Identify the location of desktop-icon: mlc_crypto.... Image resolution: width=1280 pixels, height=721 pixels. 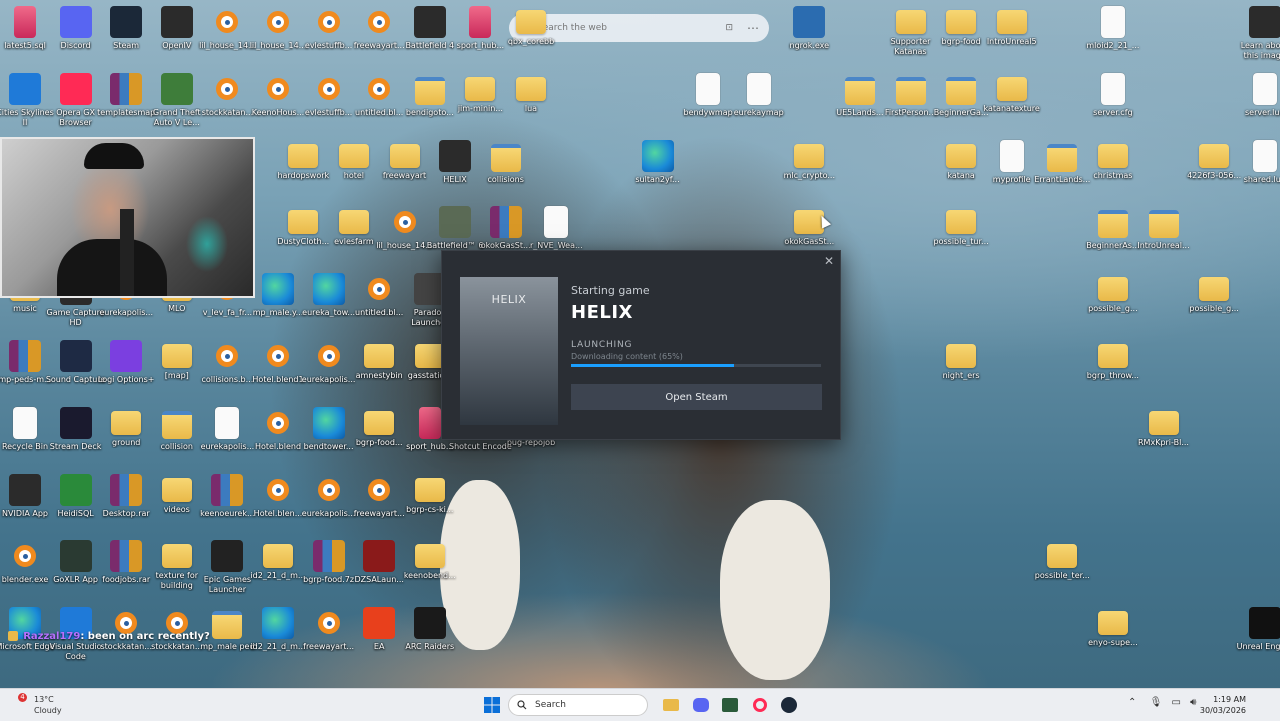
(809, 166).